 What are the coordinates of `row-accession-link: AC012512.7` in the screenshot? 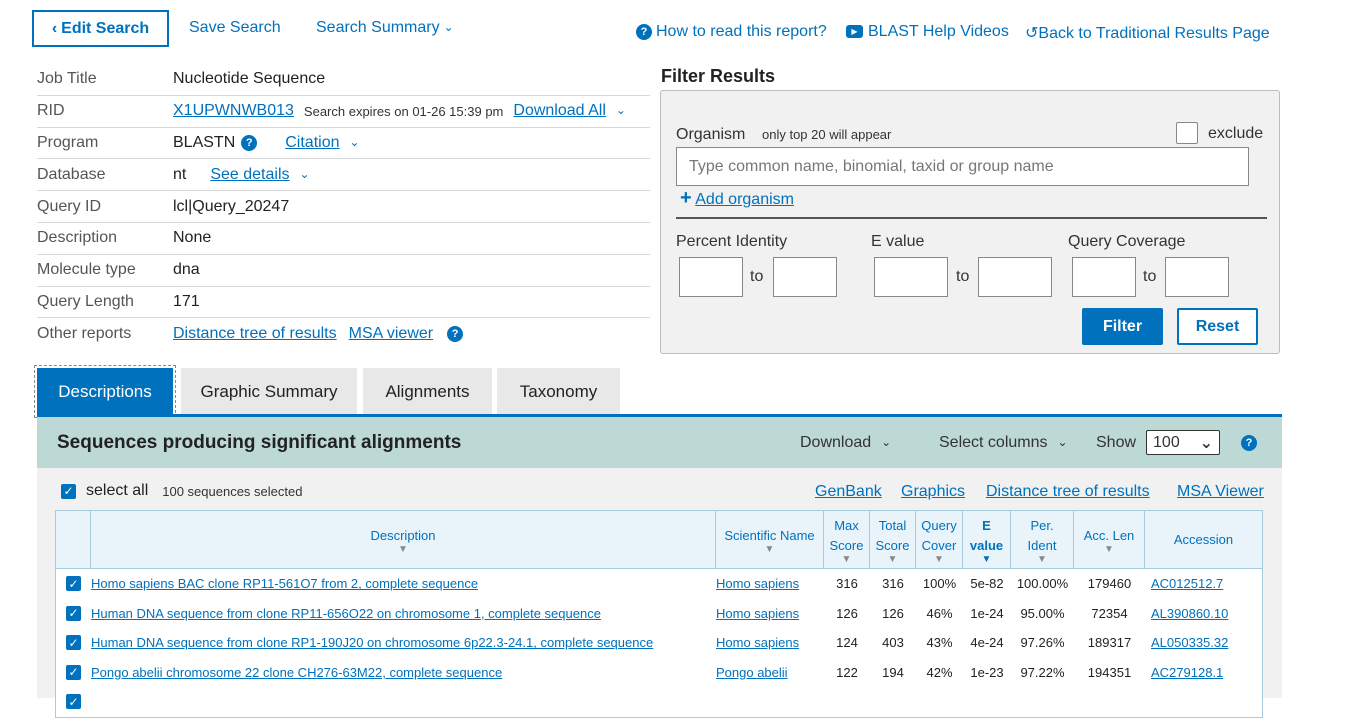 It's located at (1187, 583).